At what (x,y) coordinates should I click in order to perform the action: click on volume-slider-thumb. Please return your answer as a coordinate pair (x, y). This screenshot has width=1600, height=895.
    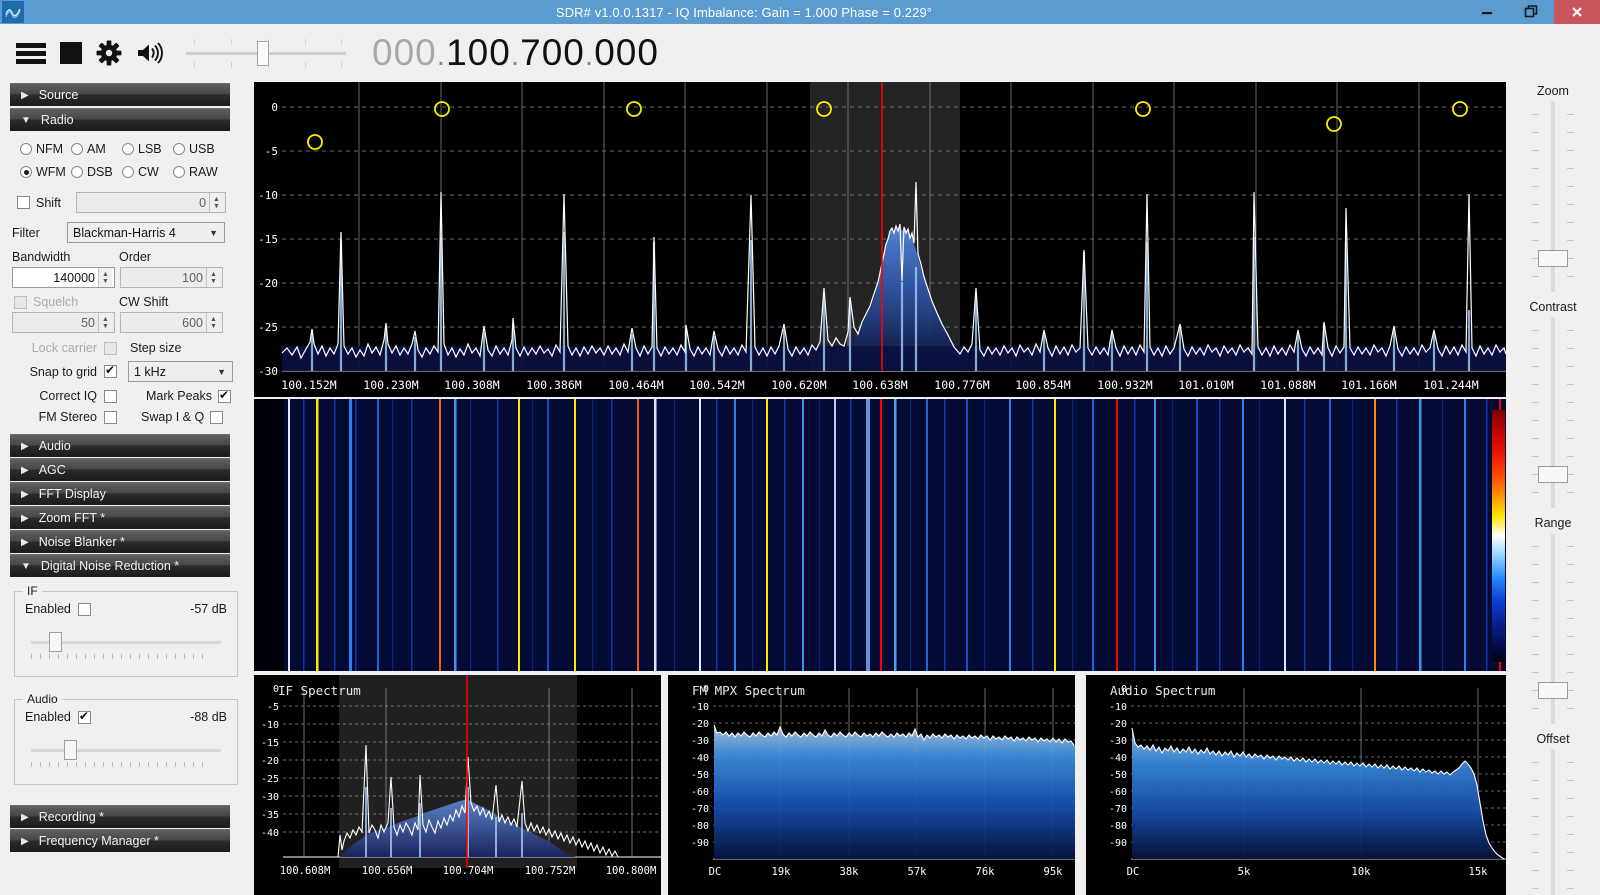
    Looking at the image, I should click on (263, 53).